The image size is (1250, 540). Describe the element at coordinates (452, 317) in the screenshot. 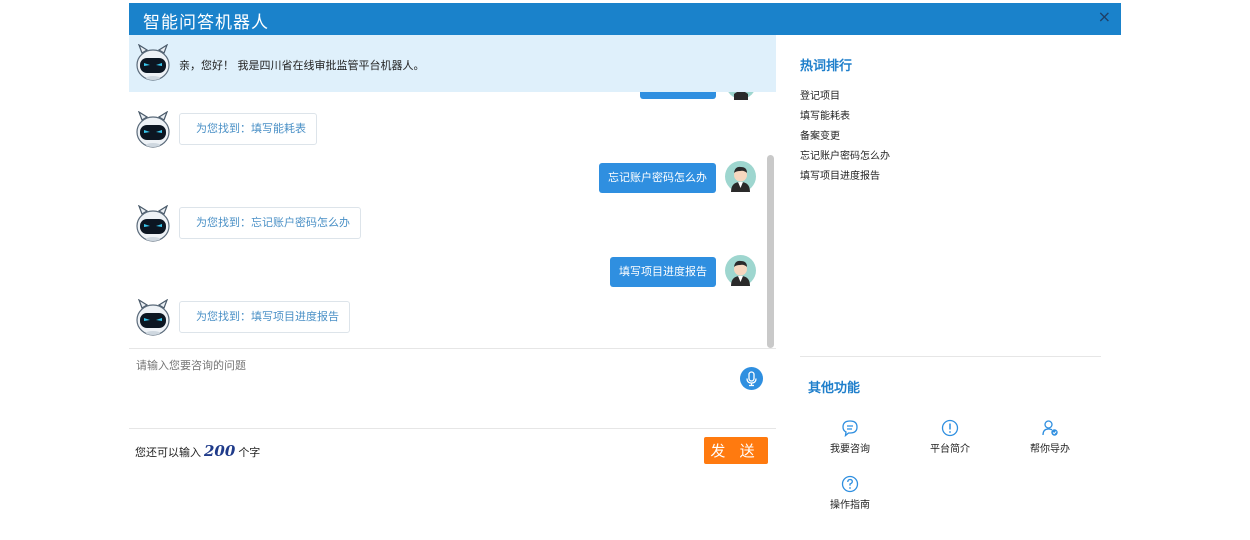

I see `bot-message-row: 为您找到：填写项目进度报告` at that location.